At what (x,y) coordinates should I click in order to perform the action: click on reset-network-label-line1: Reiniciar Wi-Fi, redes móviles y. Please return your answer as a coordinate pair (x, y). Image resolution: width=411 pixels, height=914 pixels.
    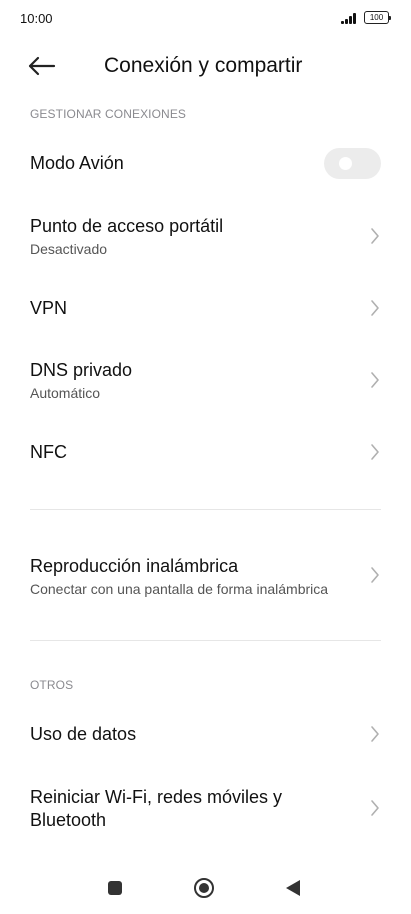
    Looking at the image, I should click on (156, 797).